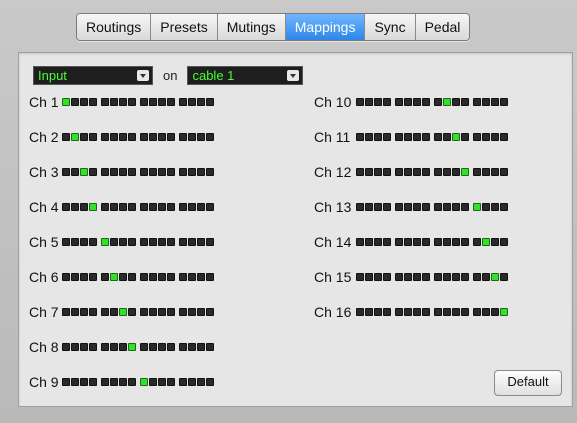  Describe the element at coordinates (114, 27) in the screenshot. I see `tab-routings: Routings` at that location.